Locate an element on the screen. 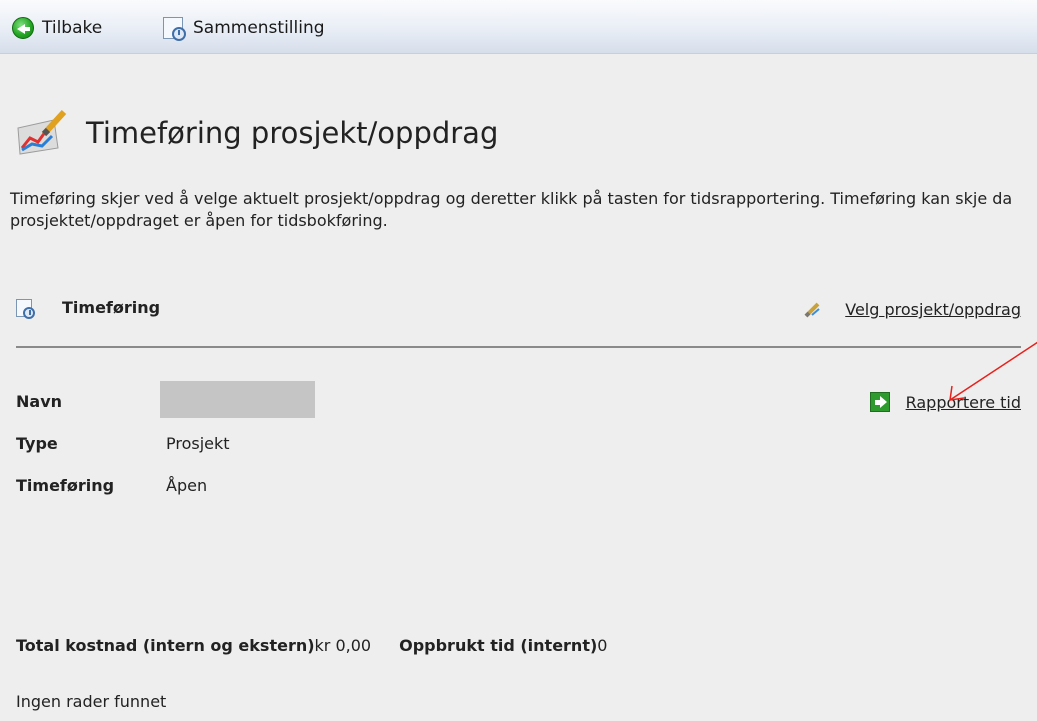  used-time-value: 0 is located at coordinates (602, 645).